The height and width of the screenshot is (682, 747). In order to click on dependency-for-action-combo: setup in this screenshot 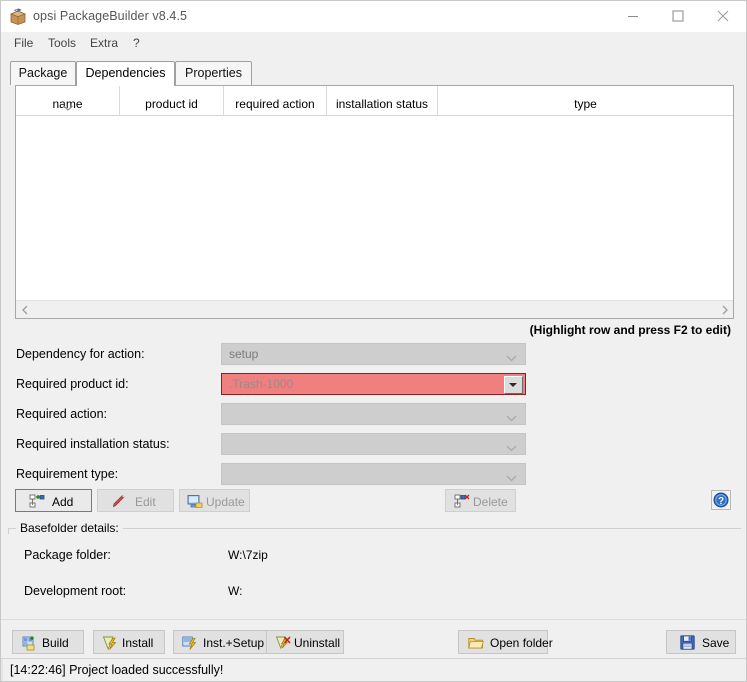, I will do `click(373, 354)`.